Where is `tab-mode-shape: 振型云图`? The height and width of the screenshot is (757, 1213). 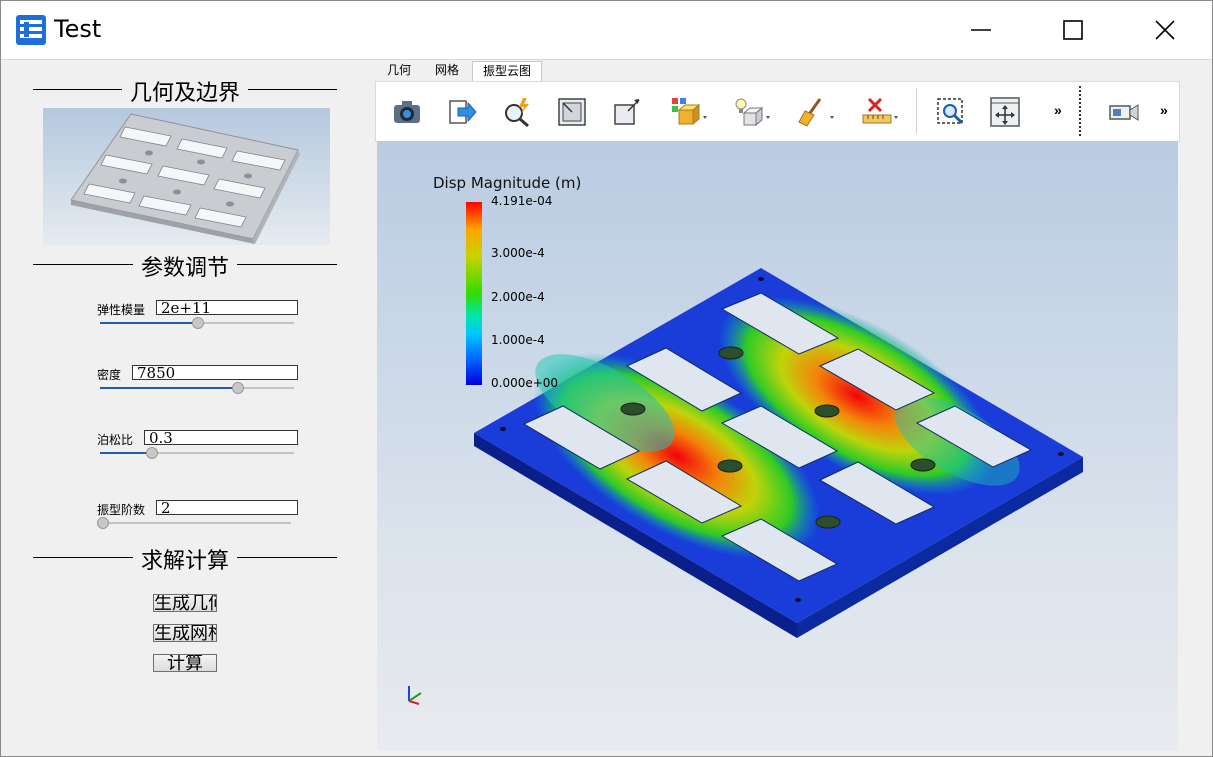 tab-mode-shape: 振型云图 is located at coordinates (507, 71).